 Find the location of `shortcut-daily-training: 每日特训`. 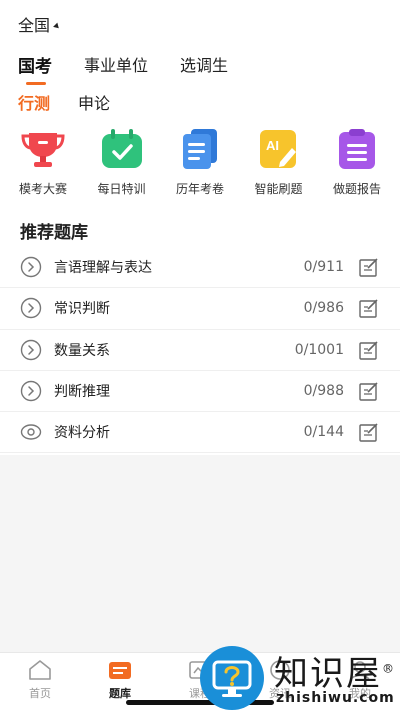

shortcut-daily-training: 每日特训 is located at coordinates (122, 162).